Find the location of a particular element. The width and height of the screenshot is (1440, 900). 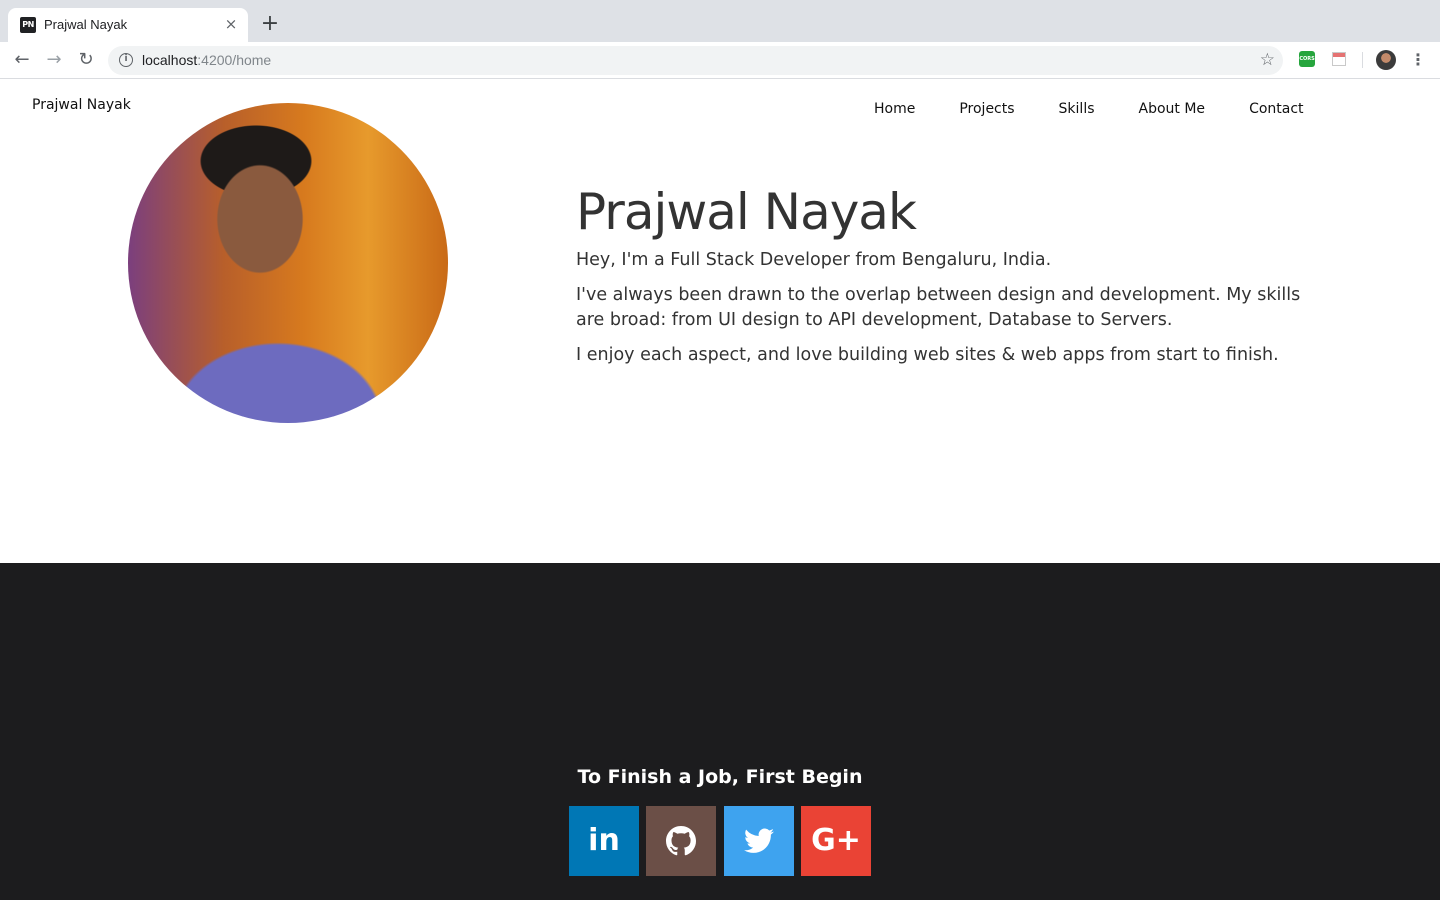

linkedin-button: in is located at coordinates (604, 841).